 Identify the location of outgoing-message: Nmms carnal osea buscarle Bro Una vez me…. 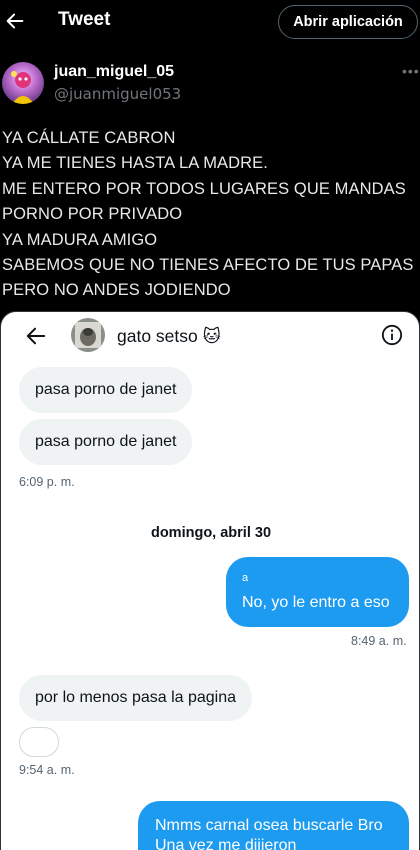
(273, 825).